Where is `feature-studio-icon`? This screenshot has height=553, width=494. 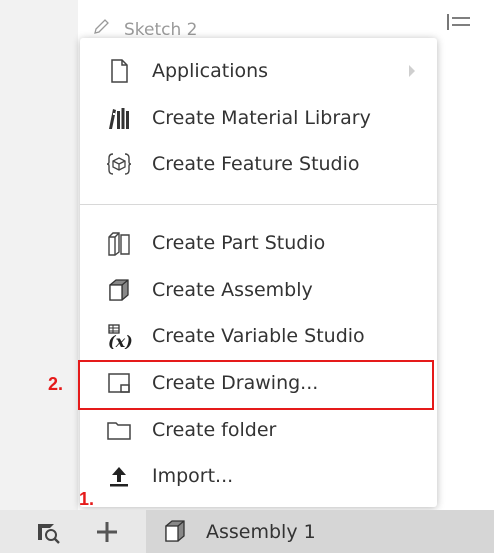 feature-studio-icon is located at coordinates (119, 164).